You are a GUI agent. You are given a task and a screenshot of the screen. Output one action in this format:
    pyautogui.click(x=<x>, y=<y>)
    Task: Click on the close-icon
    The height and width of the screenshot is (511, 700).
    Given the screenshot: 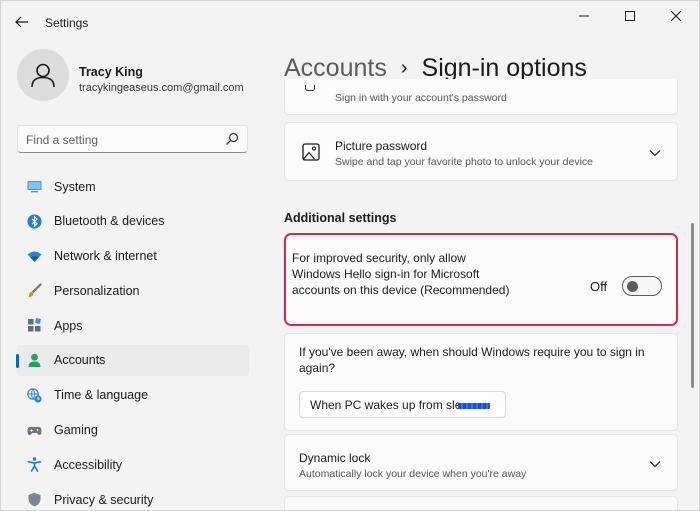 What is the action you would take?
    pyautogui.click(x=676, y=16)
    